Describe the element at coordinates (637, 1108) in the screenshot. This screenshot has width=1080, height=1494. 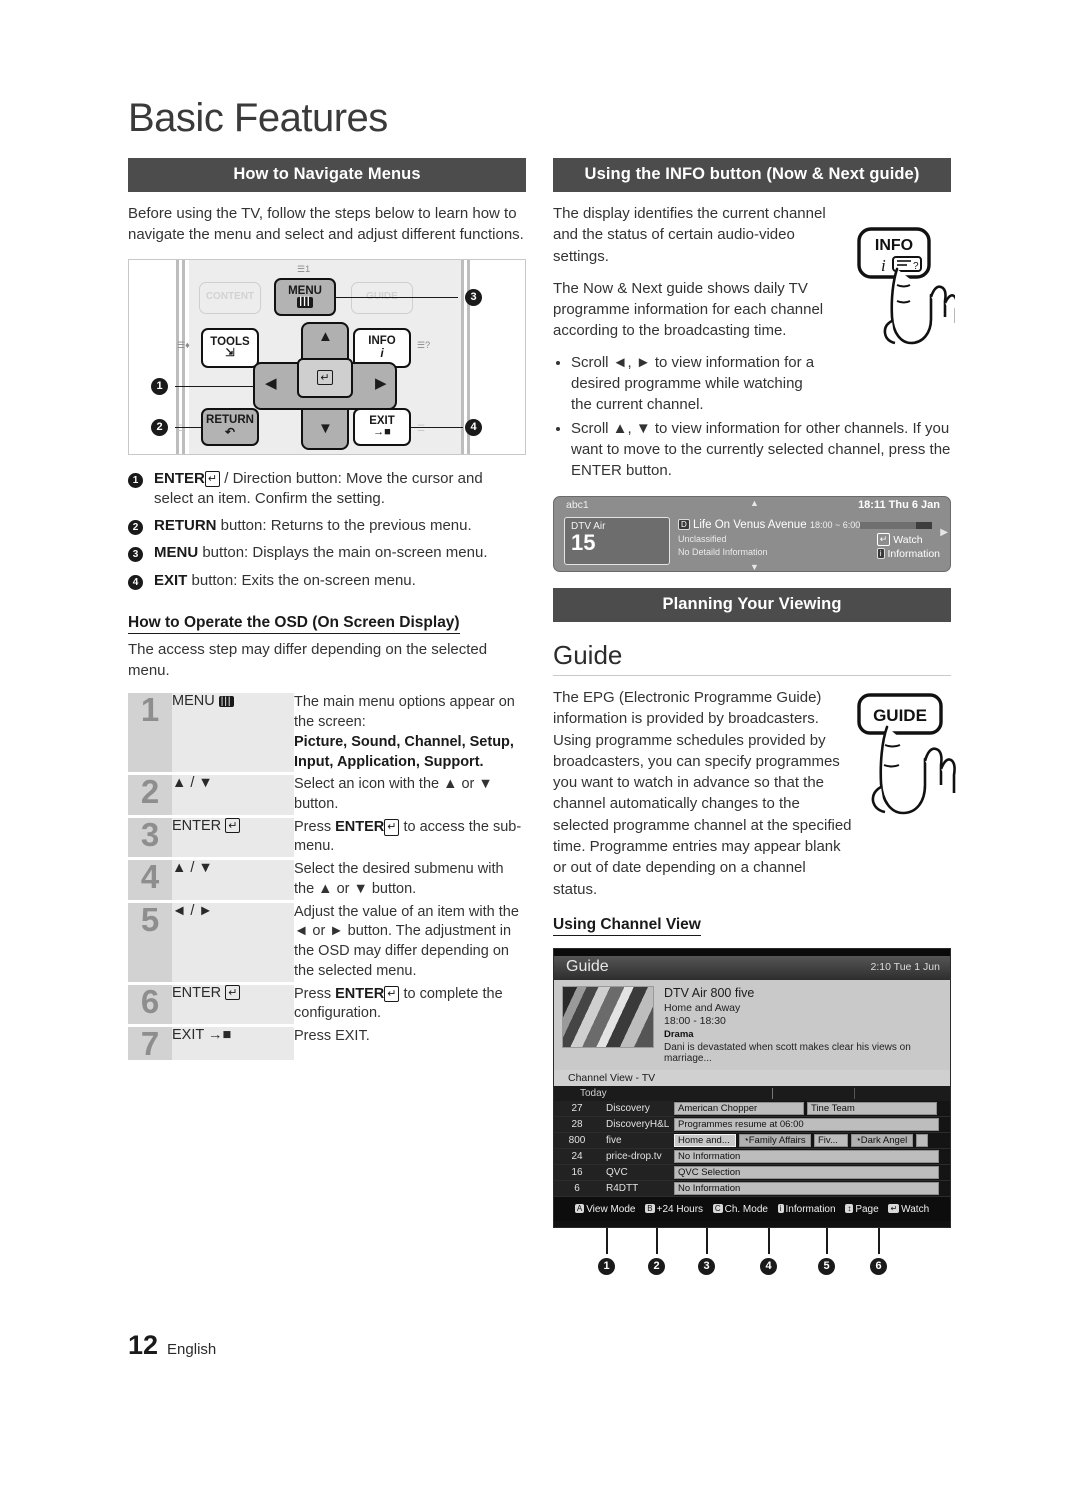
I see `row-channel-name: Discovery` at that location.